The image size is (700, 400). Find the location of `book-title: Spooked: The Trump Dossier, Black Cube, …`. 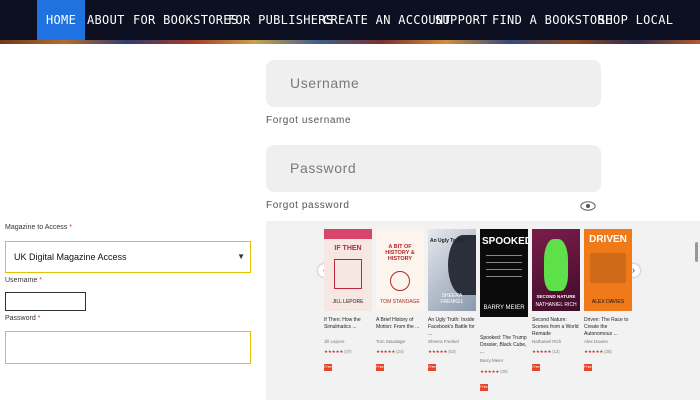

book-title: Spooked: The Trump Dossier, Black Cube, … is located at coordinates (505, 345).